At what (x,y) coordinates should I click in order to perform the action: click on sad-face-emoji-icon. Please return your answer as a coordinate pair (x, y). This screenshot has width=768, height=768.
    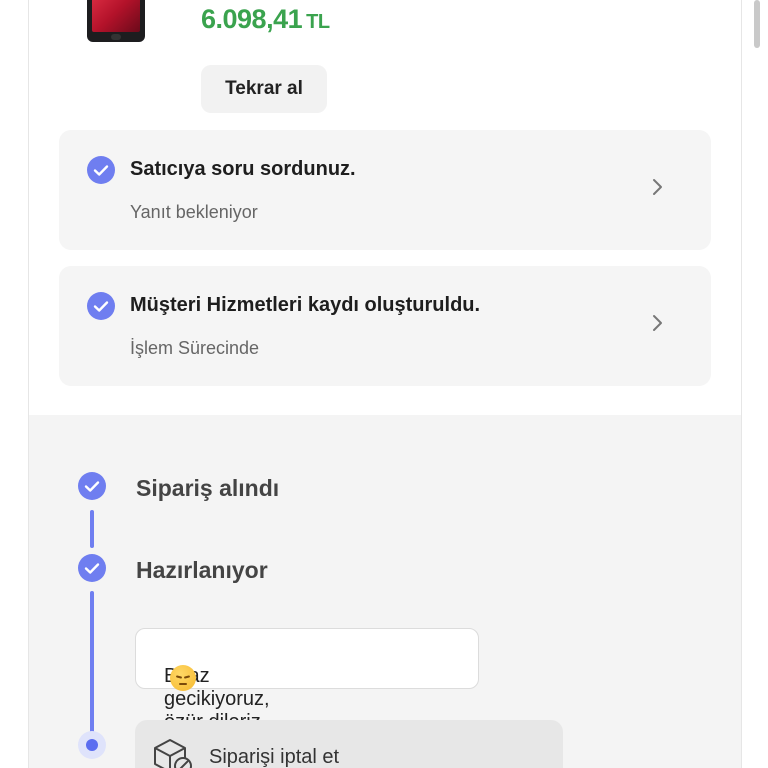
    Looking at the image, I should click on (183, 678).